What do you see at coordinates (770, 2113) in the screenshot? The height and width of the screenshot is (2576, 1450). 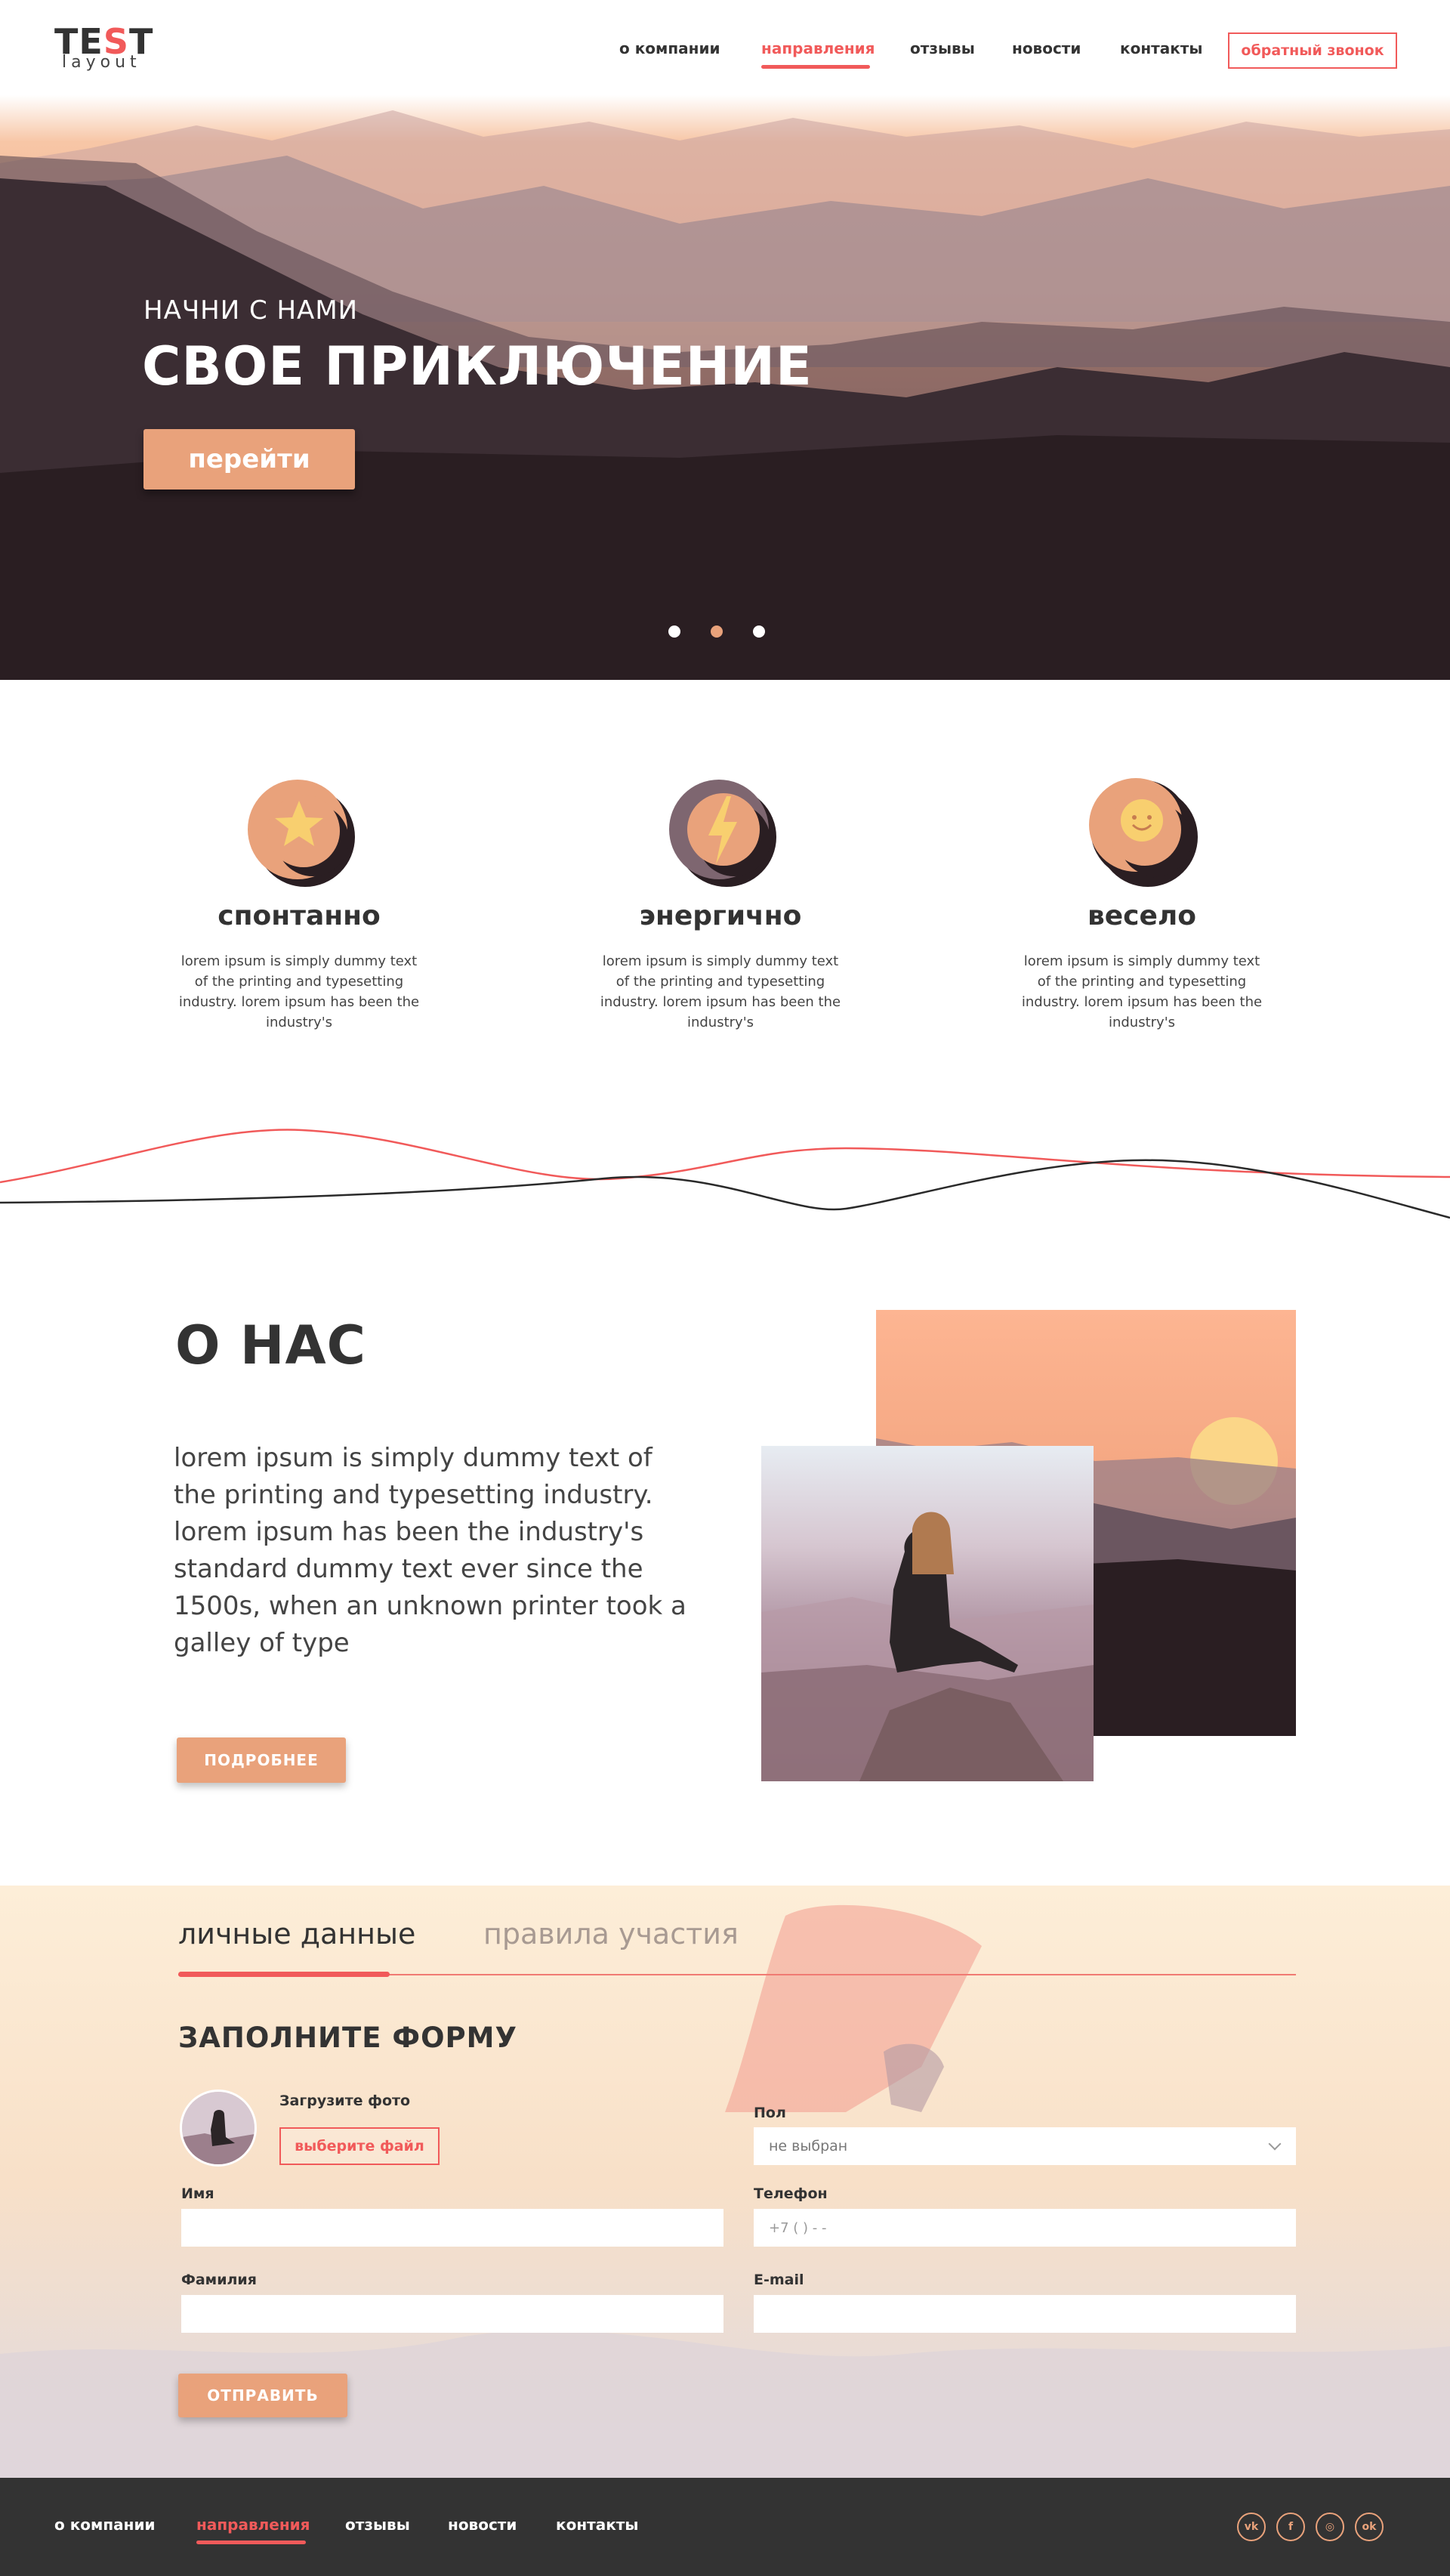 I see `gender-label: Пол` at bounding box center [770, 2113].